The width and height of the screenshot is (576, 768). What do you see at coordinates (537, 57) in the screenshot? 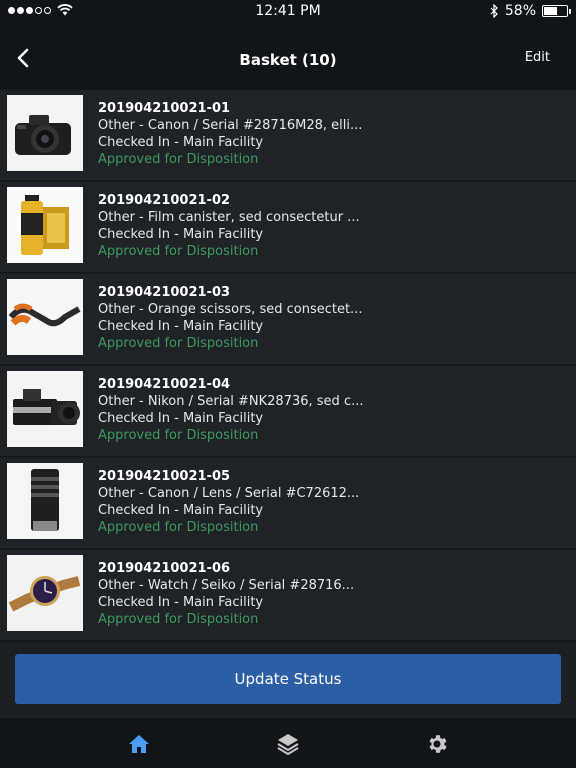
I see `edit-button: Edit` at bounding box center [537, 57].